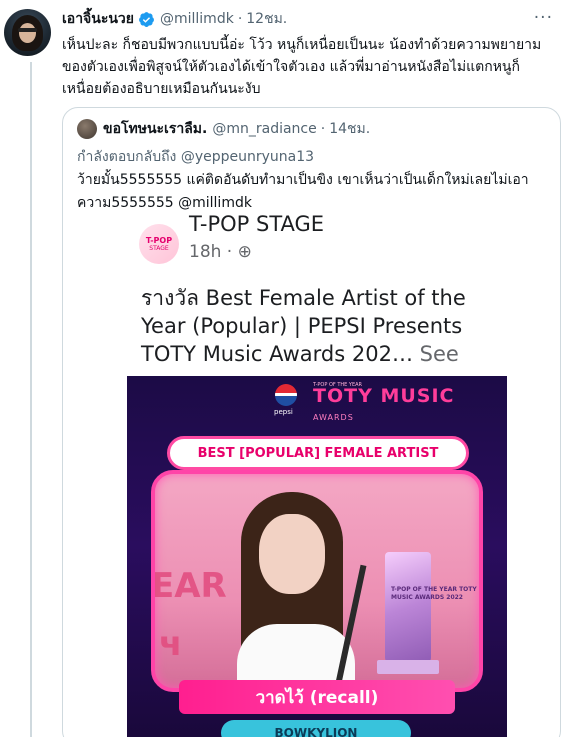  Describe the element at coordinates (316, 731) in the screenshot. I see `artist-name-text: BOWKYLION` at that location.